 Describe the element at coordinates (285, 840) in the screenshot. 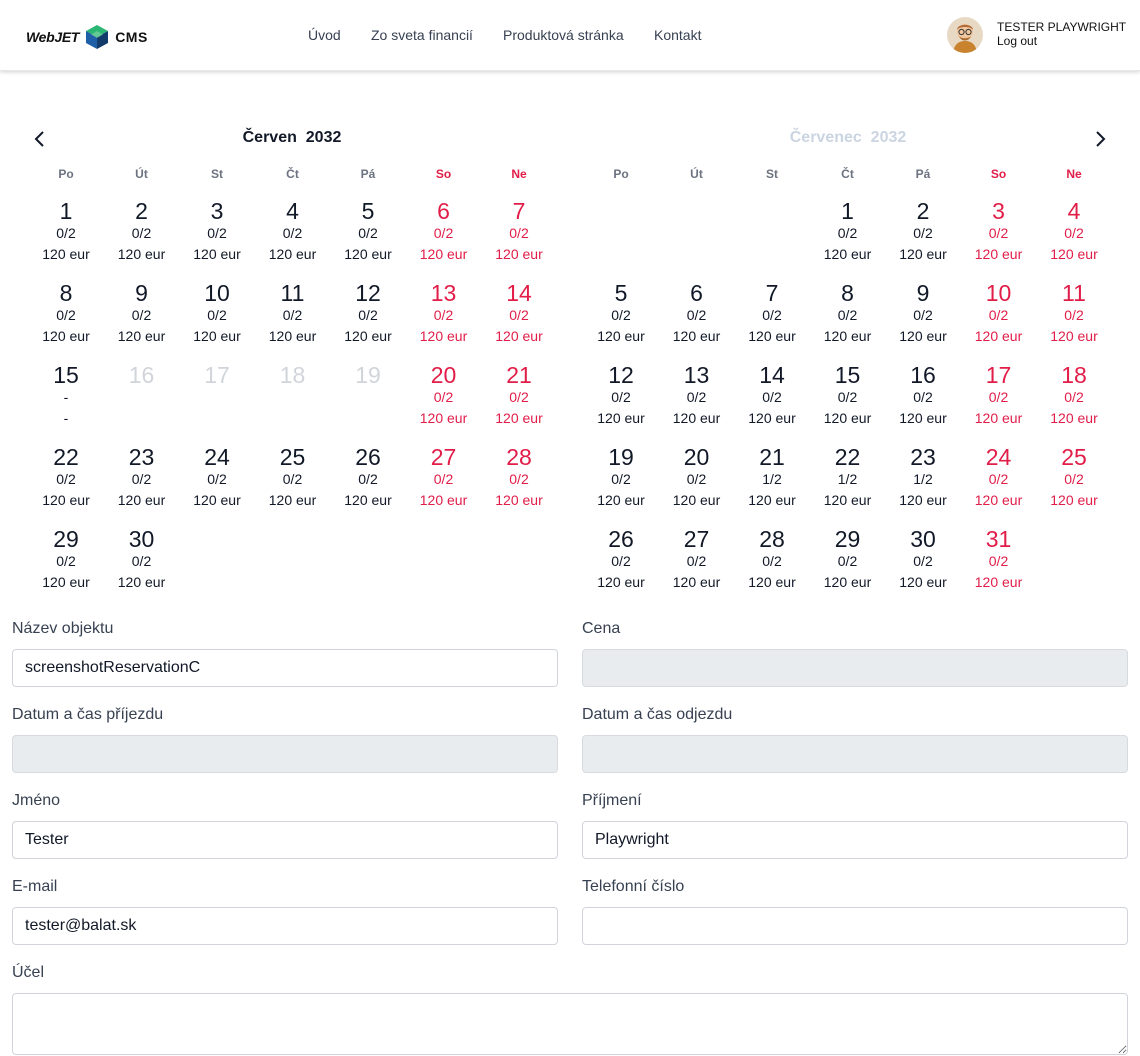

I see `first-name-input` at that location.